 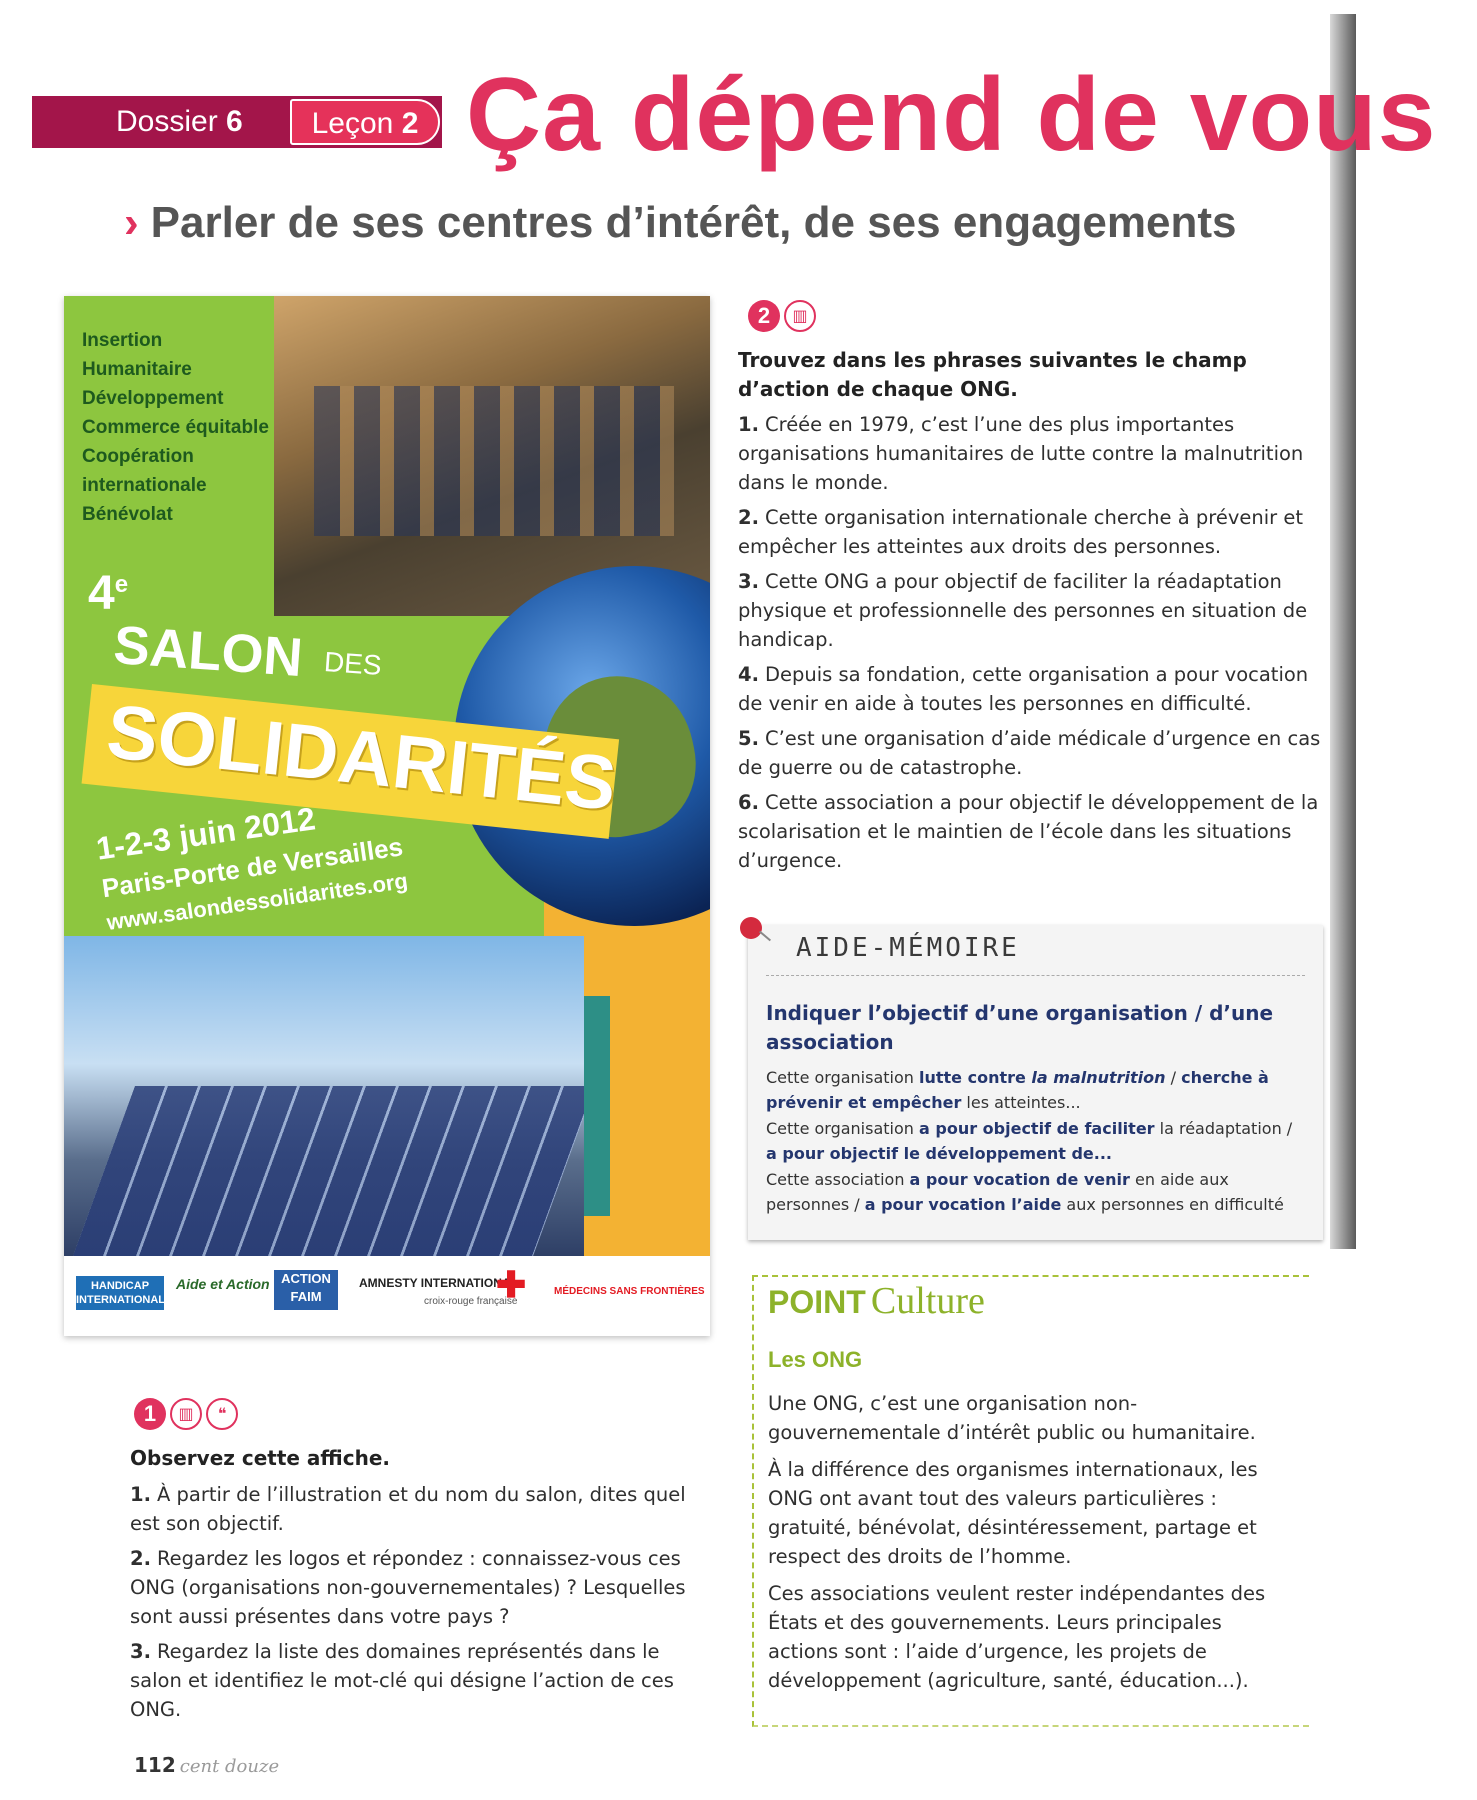 I want to click on point-culture-title: POINT Culture, so click(x=876, y=1301).